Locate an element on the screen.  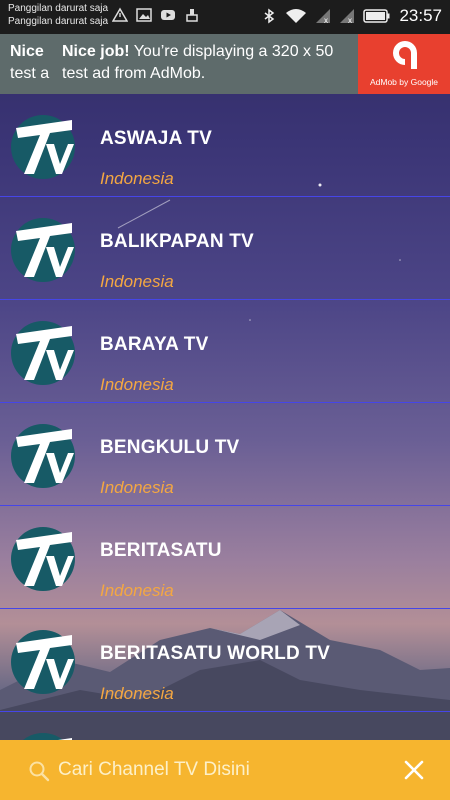
list-item: BALIKPAPAN TV Indonesia is located at coordinates (225, 248).